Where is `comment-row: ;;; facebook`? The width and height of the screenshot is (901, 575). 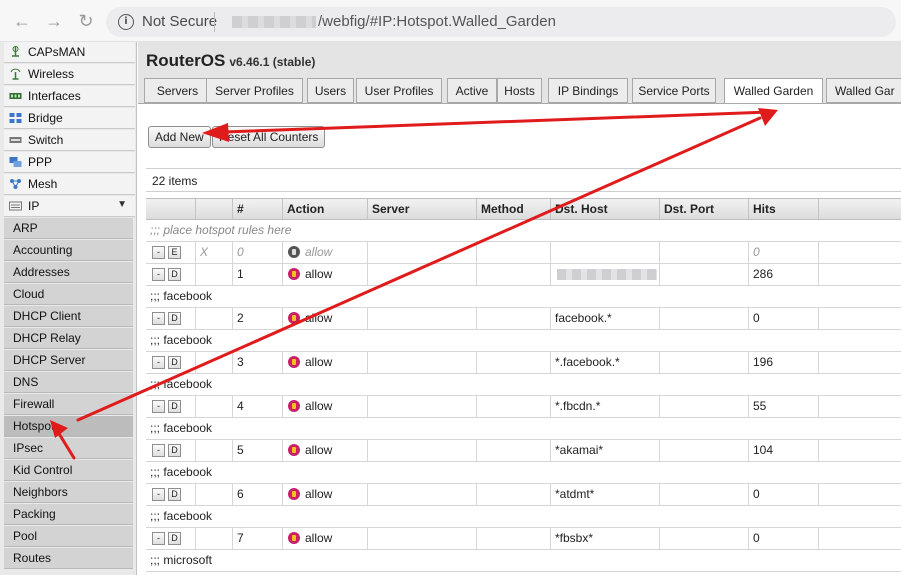 comment-row: ;;; facebook is located at coordinates (523, 473).